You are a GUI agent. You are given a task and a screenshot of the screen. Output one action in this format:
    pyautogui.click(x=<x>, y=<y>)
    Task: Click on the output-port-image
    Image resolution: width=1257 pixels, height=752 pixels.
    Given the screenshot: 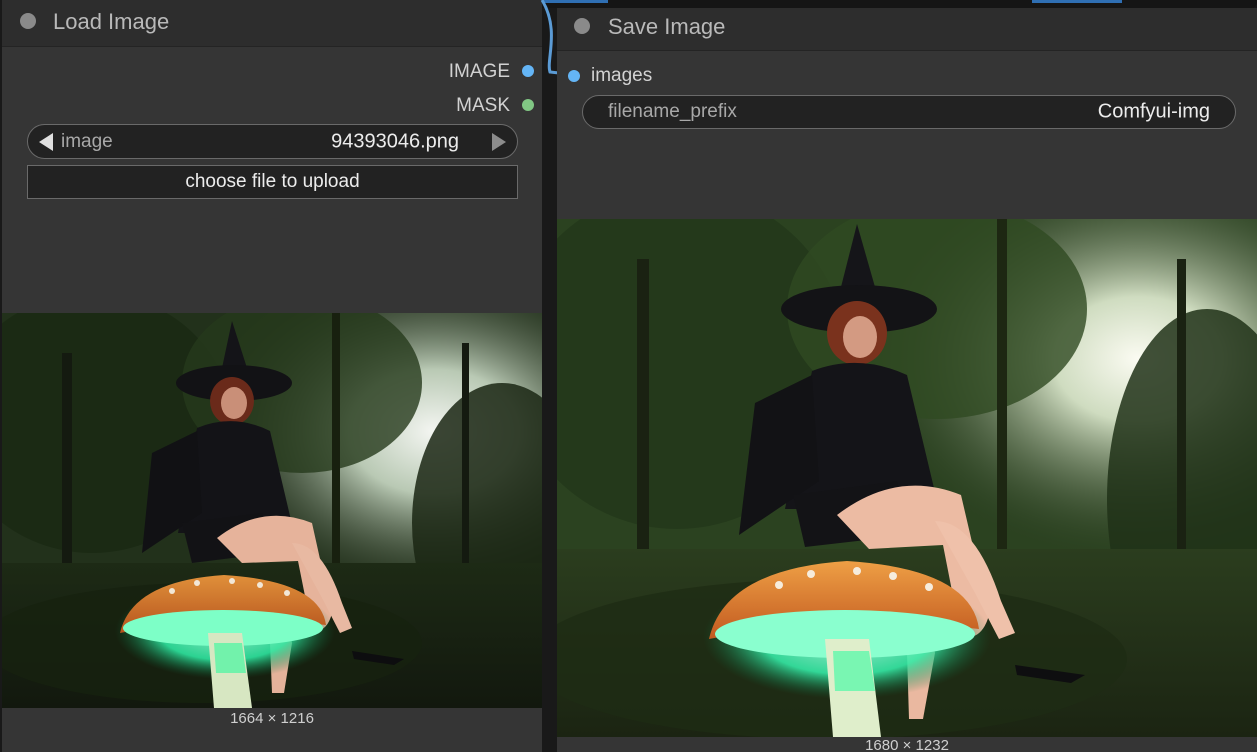 What is the action you would take?
    pyautogui.click(x=528, y=71)
    